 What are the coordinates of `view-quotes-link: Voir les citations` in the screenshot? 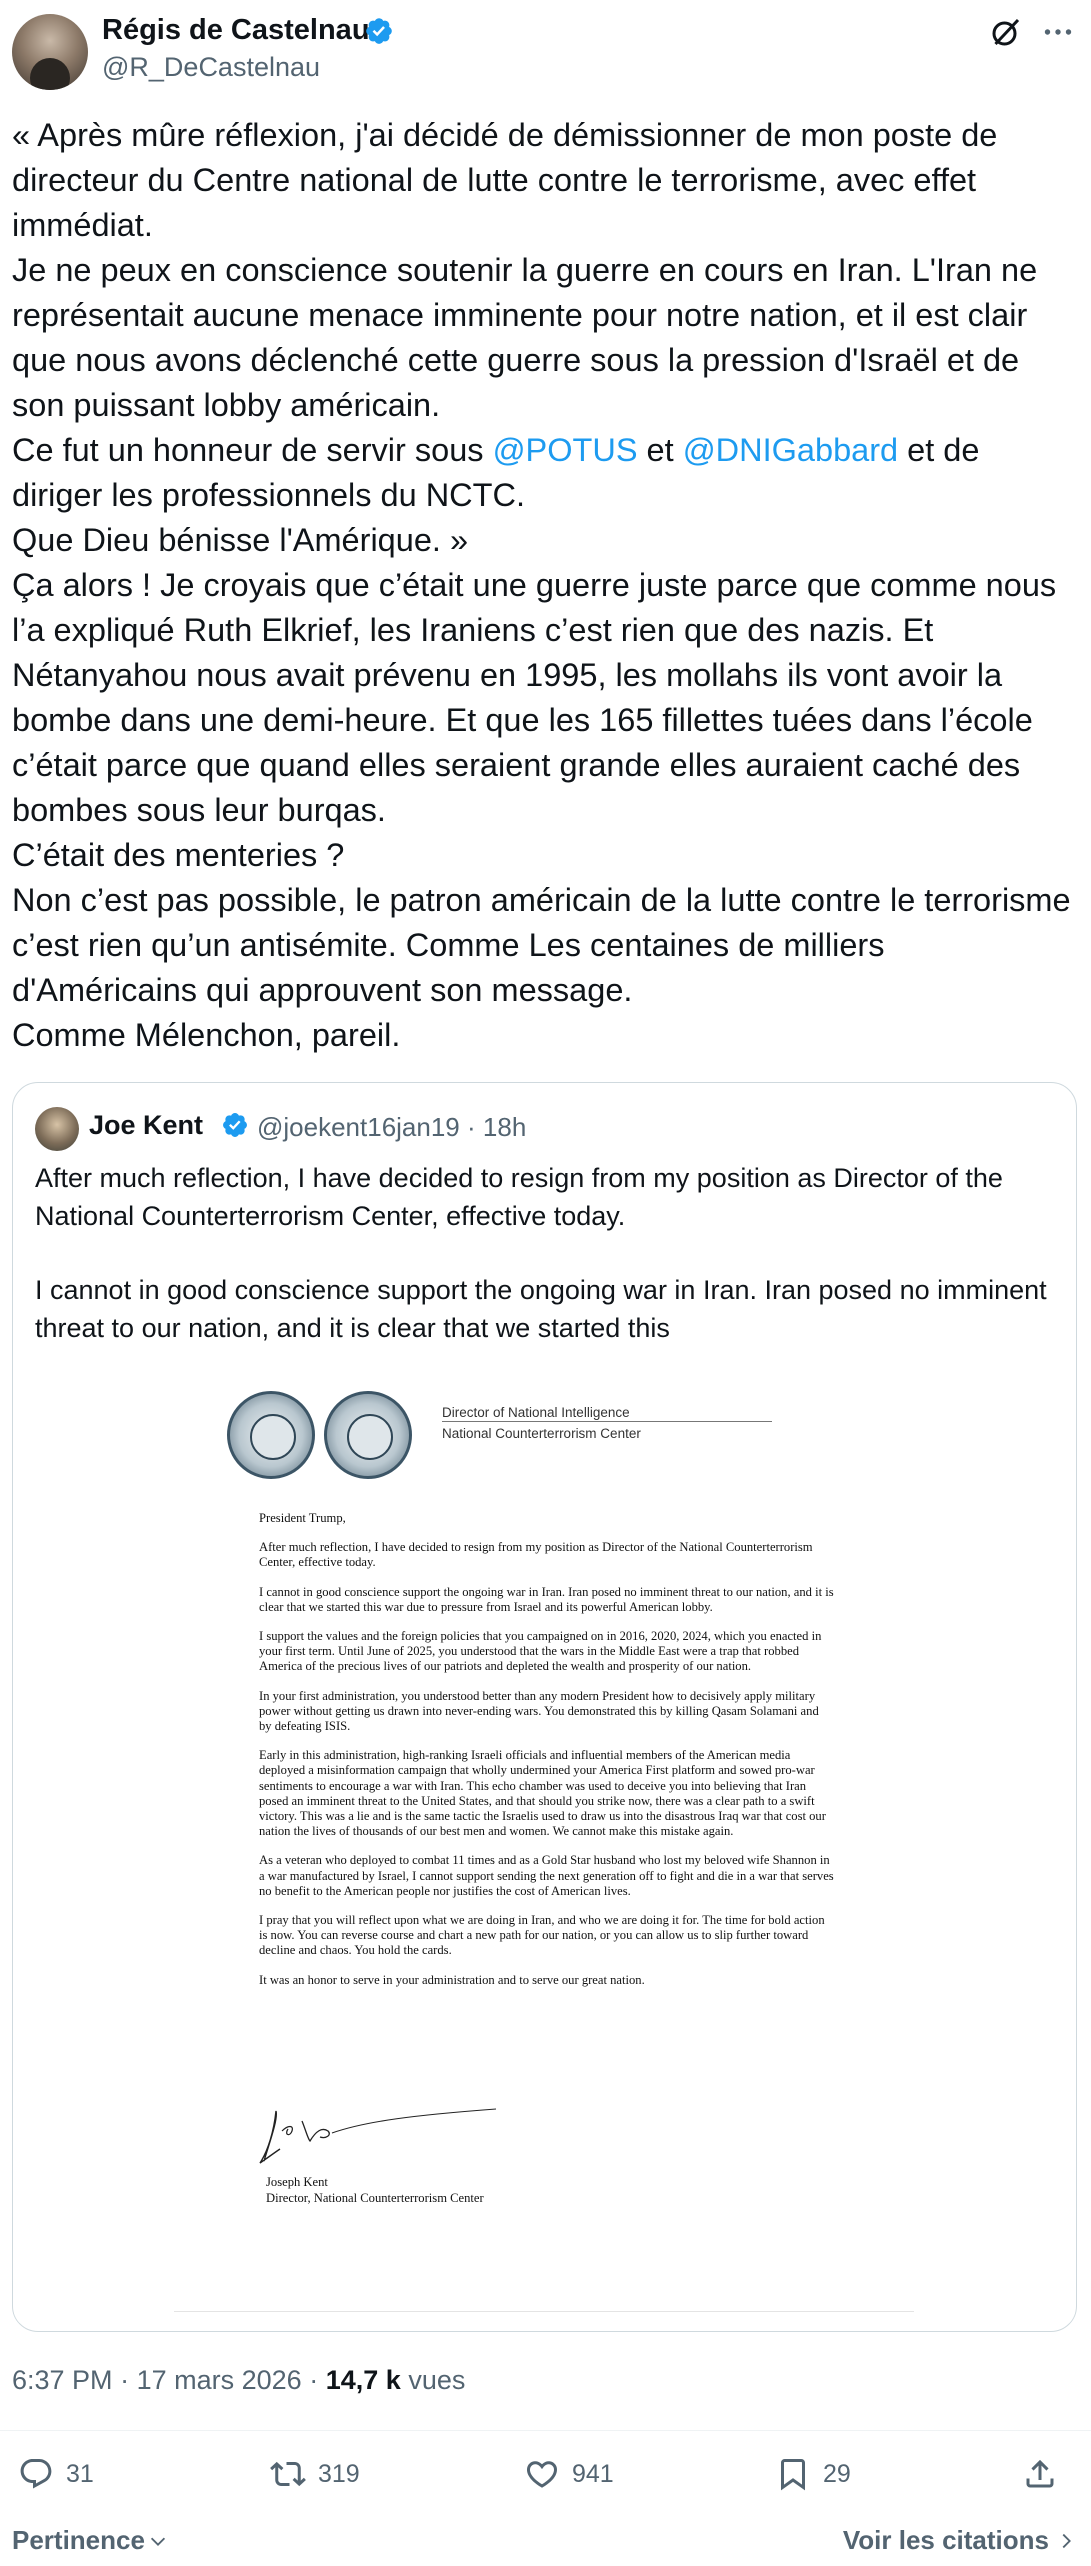 It's located at (960, 2540).